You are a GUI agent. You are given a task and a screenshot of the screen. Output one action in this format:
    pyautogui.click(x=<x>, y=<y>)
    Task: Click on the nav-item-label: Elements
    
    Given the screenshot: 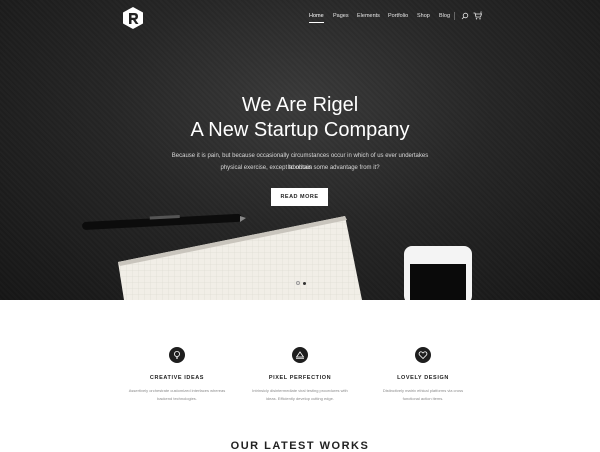 What is the action you would take?
    pyautogui.click(x=368, y=16)
    